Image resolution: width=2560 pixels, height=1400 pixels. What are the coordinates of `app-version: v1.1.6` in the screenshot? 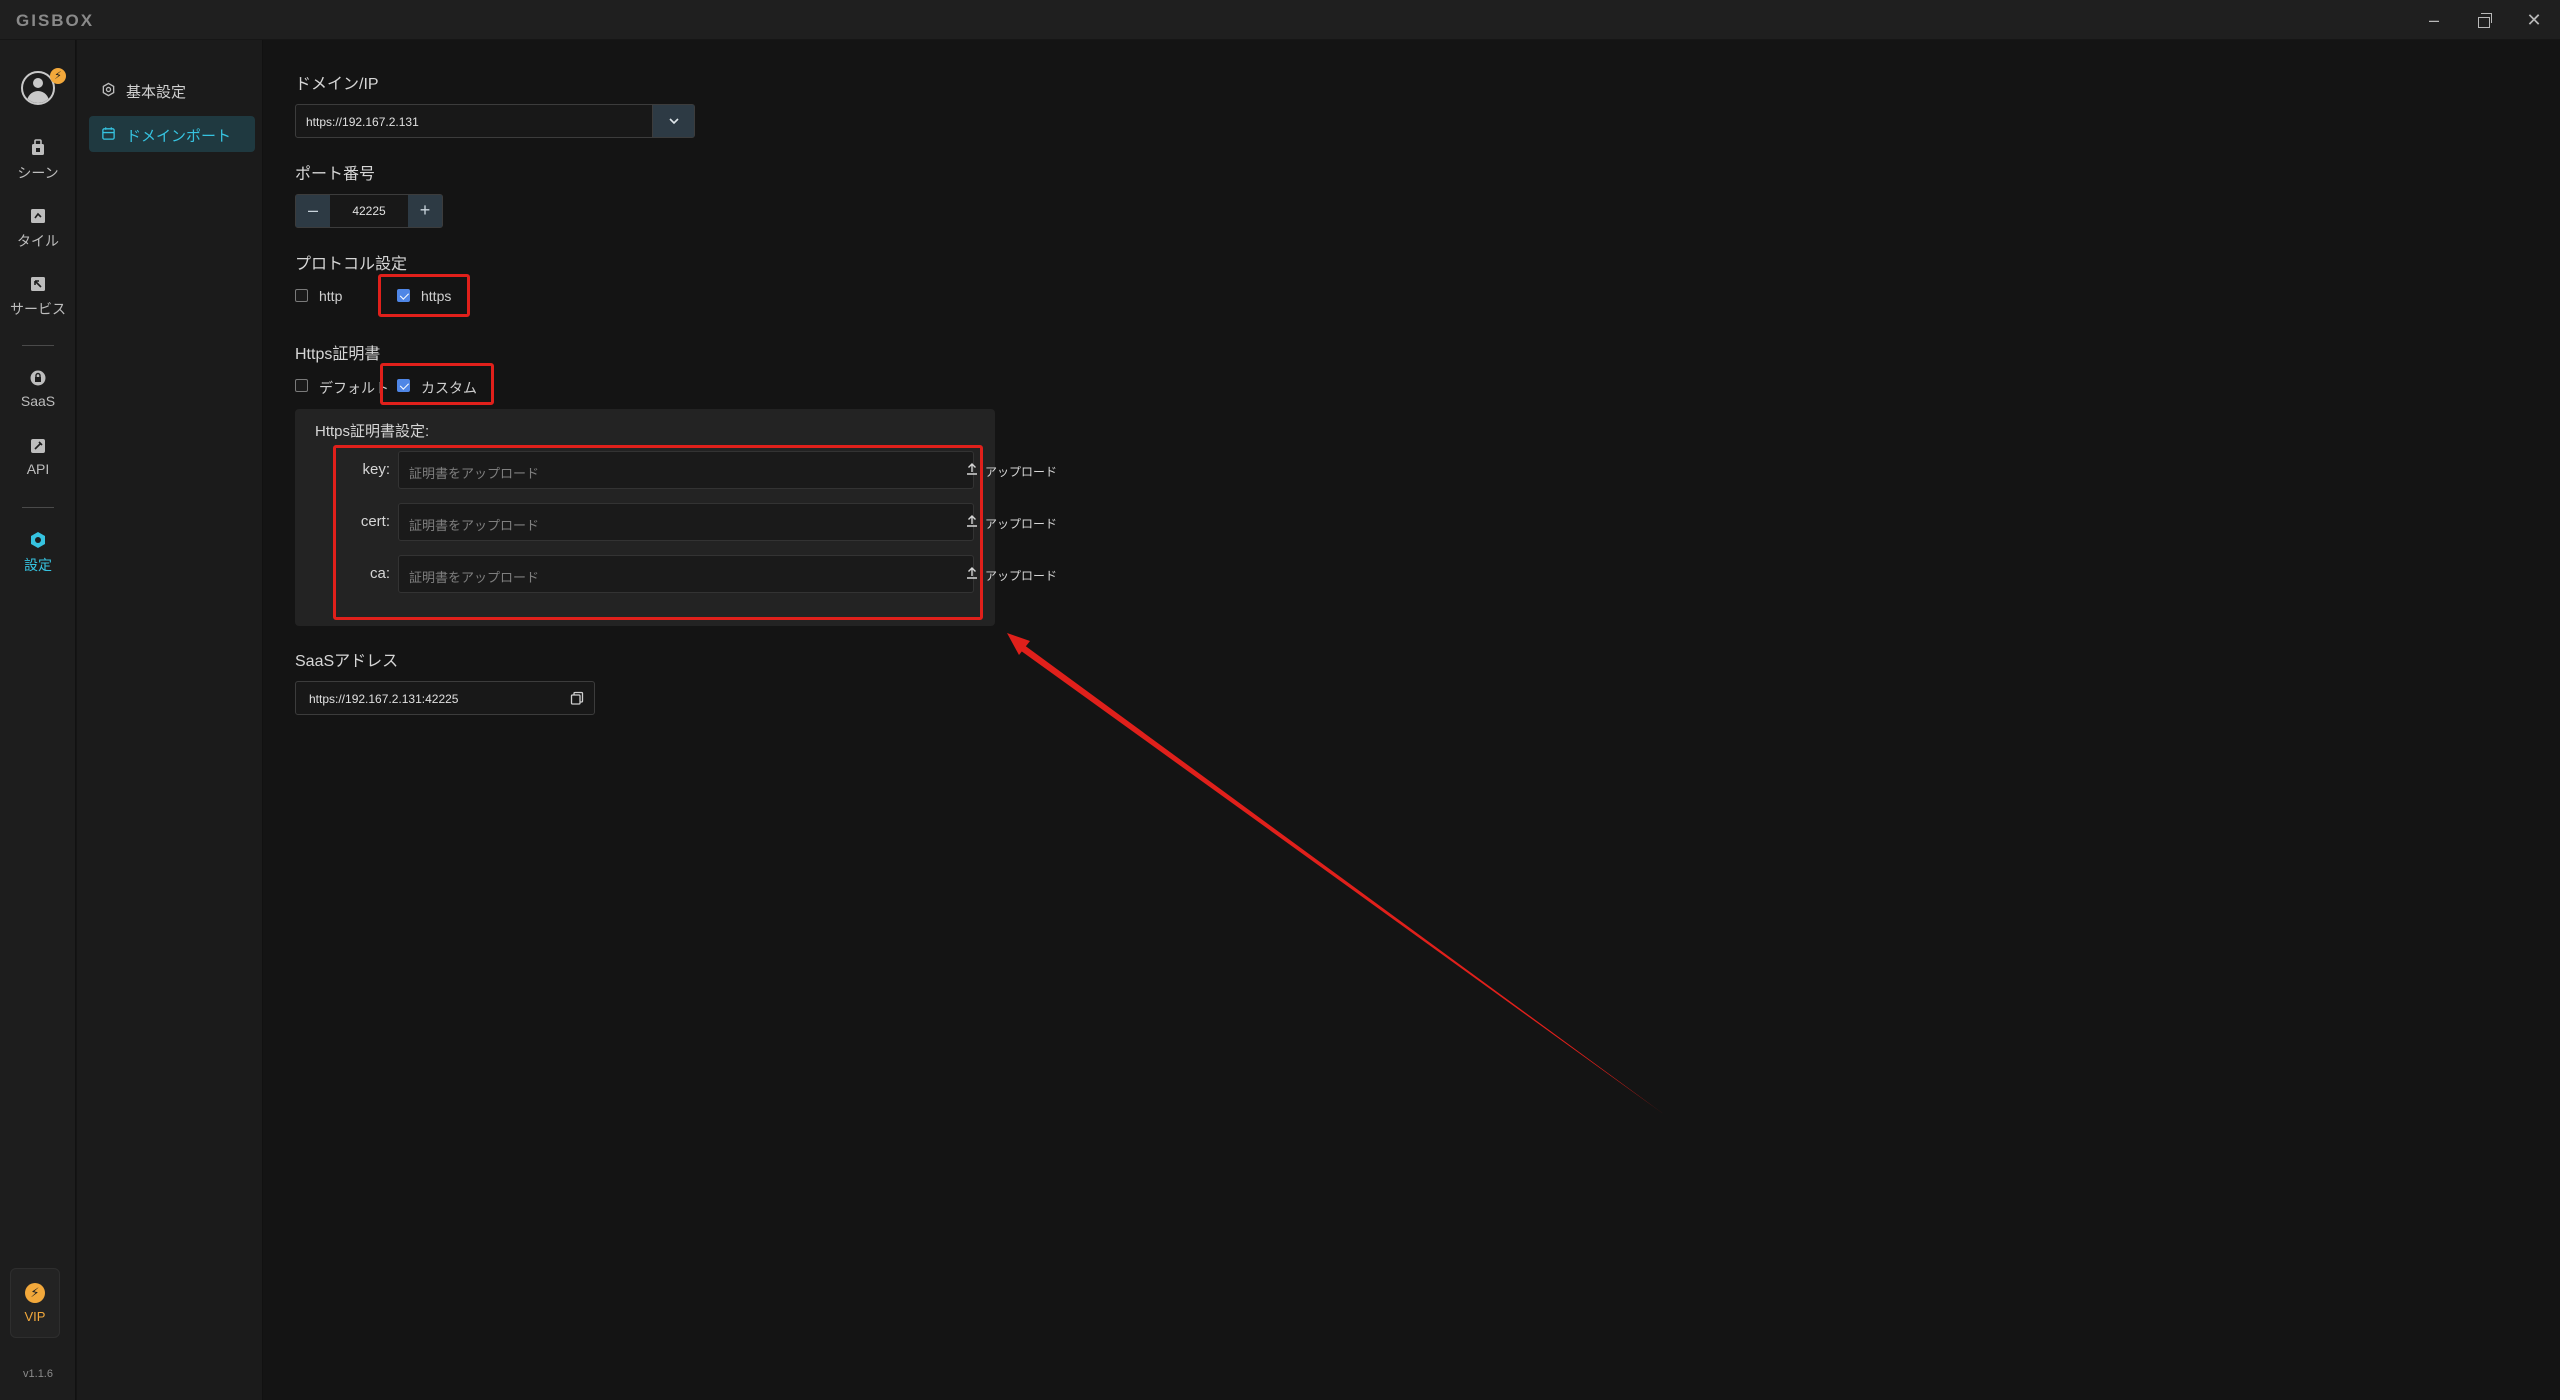 It's located at (38, 1374).